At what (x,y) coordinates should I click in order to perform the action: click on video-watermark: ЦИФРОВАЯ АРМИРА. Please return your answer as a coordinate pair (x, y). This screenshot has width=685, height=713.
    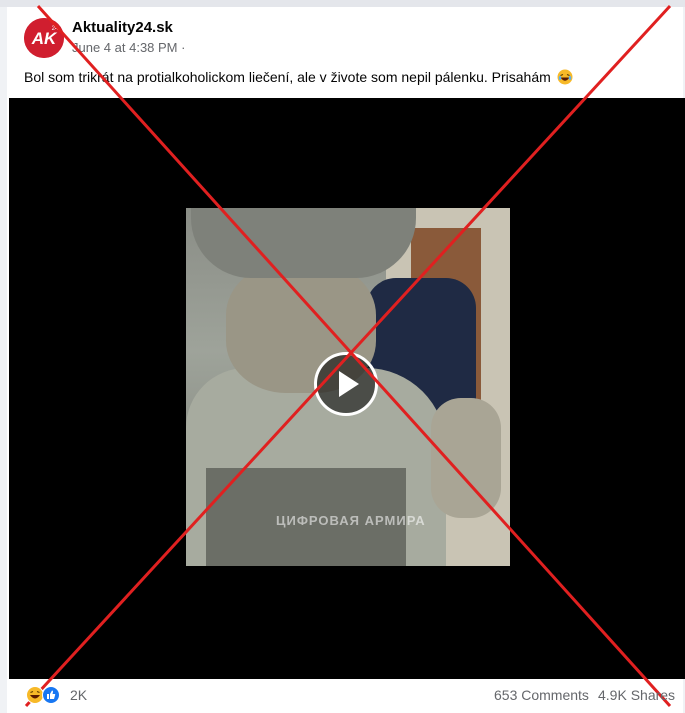
    Looking at the image, I should click on (351, 520).